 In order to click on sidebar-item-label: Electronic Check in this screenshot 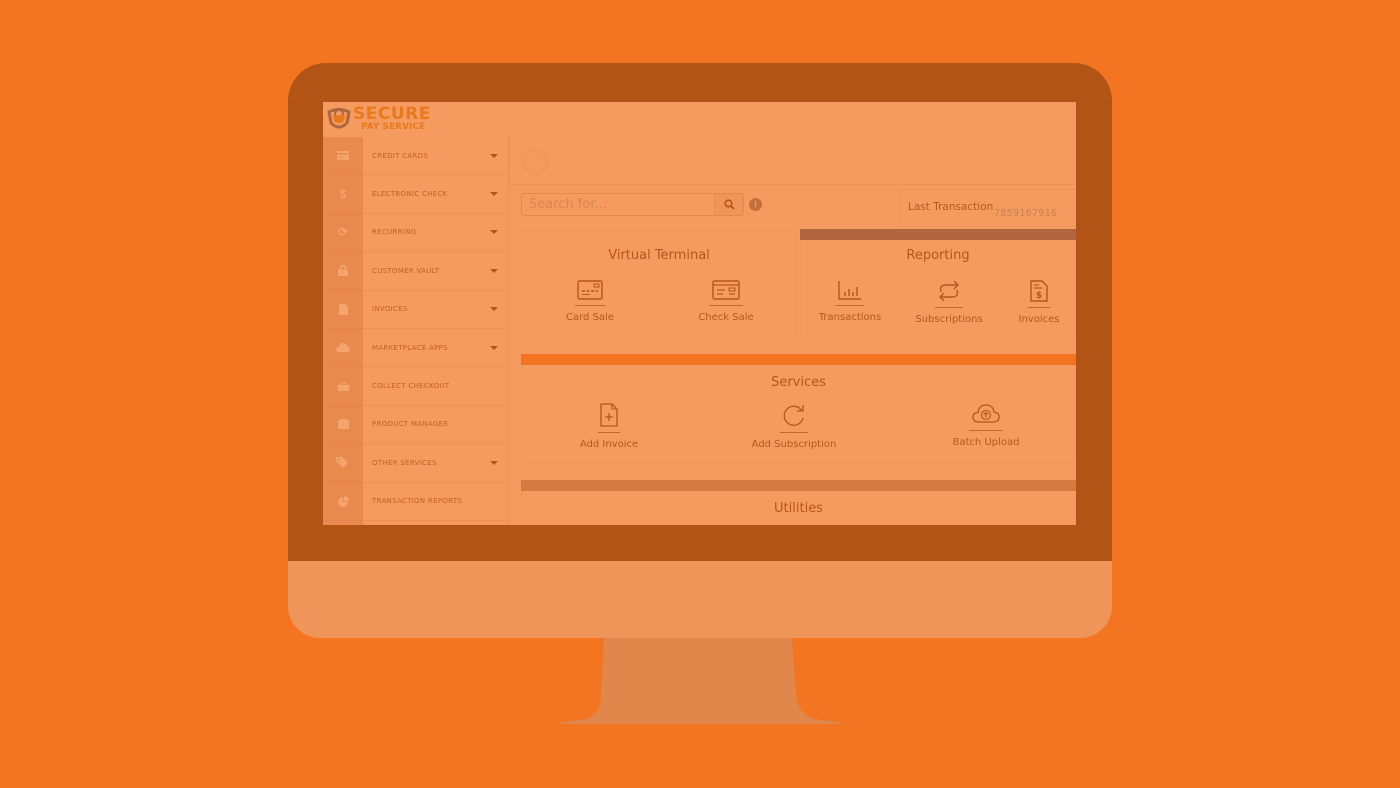, I will do `click(410, 194)`.